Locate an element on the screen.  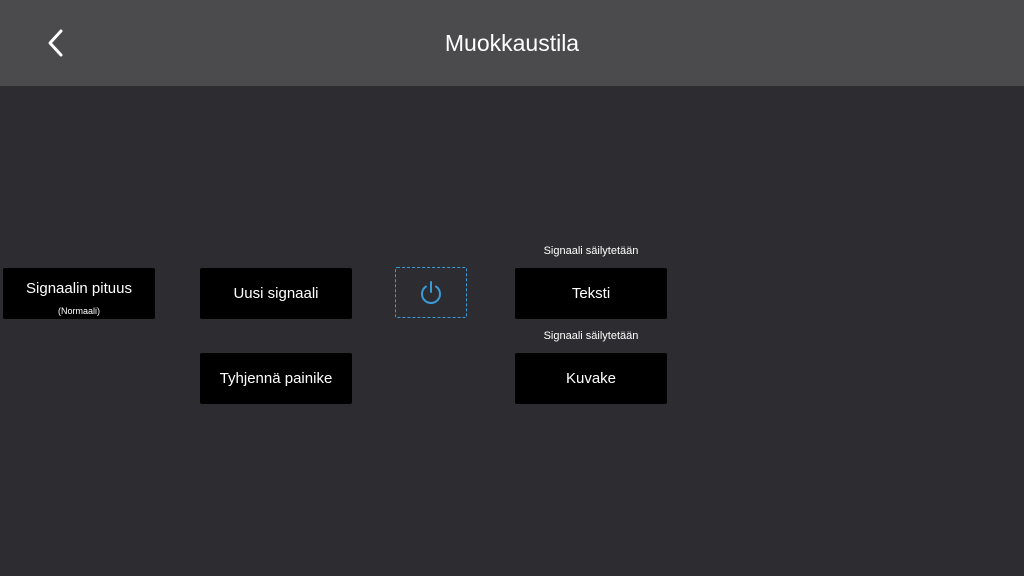
new-signal-label: Uusi signaali is located at coordinates (276, 293).